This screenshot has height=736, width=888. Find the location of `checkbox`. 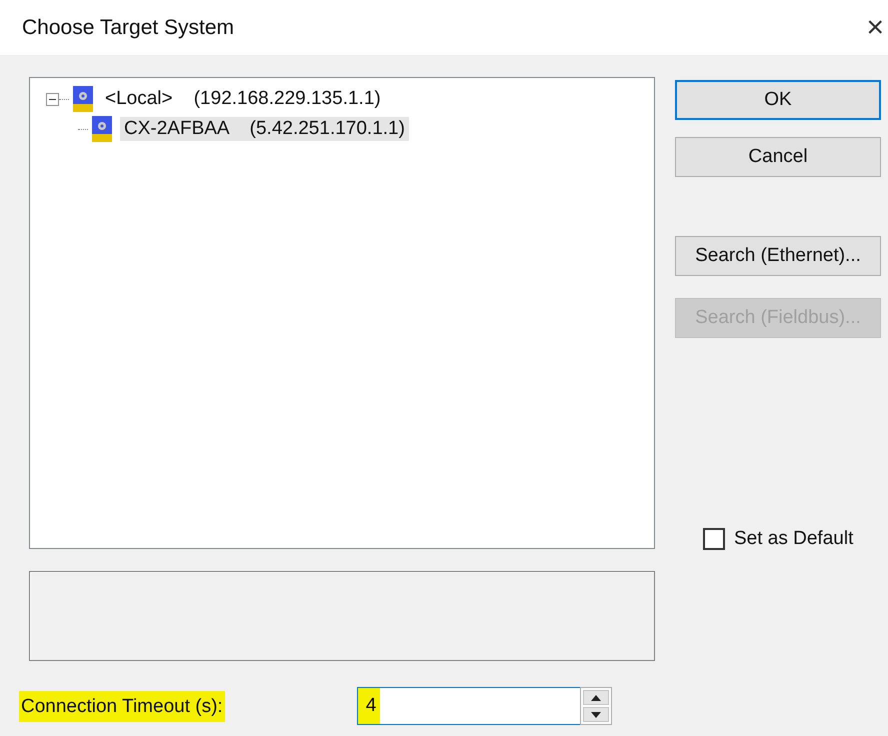

checkbox is located at coordinates (714, 539).